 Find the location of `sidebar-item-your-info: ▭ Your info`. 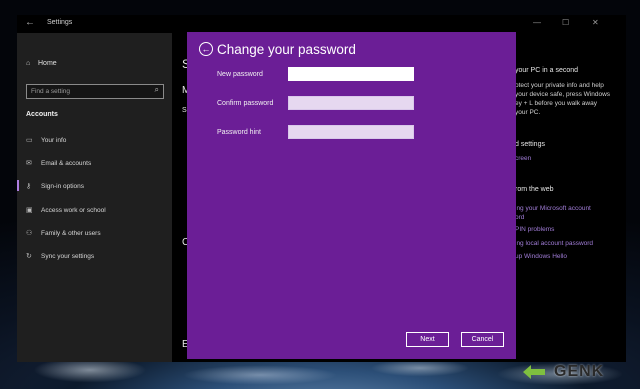

sidebar-item-your-info: ▭ Your info is located at coordinates (46, 140).